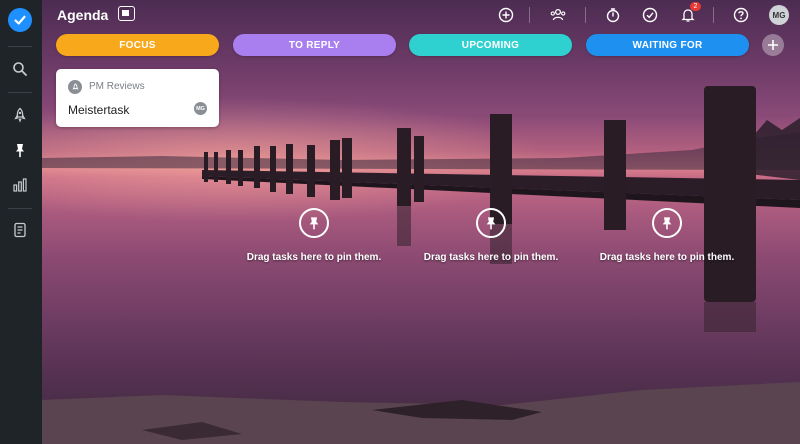 Image resolution: width=800 pixels, height=444 pixels. I want to click on notes-icon, so click(20, 230).